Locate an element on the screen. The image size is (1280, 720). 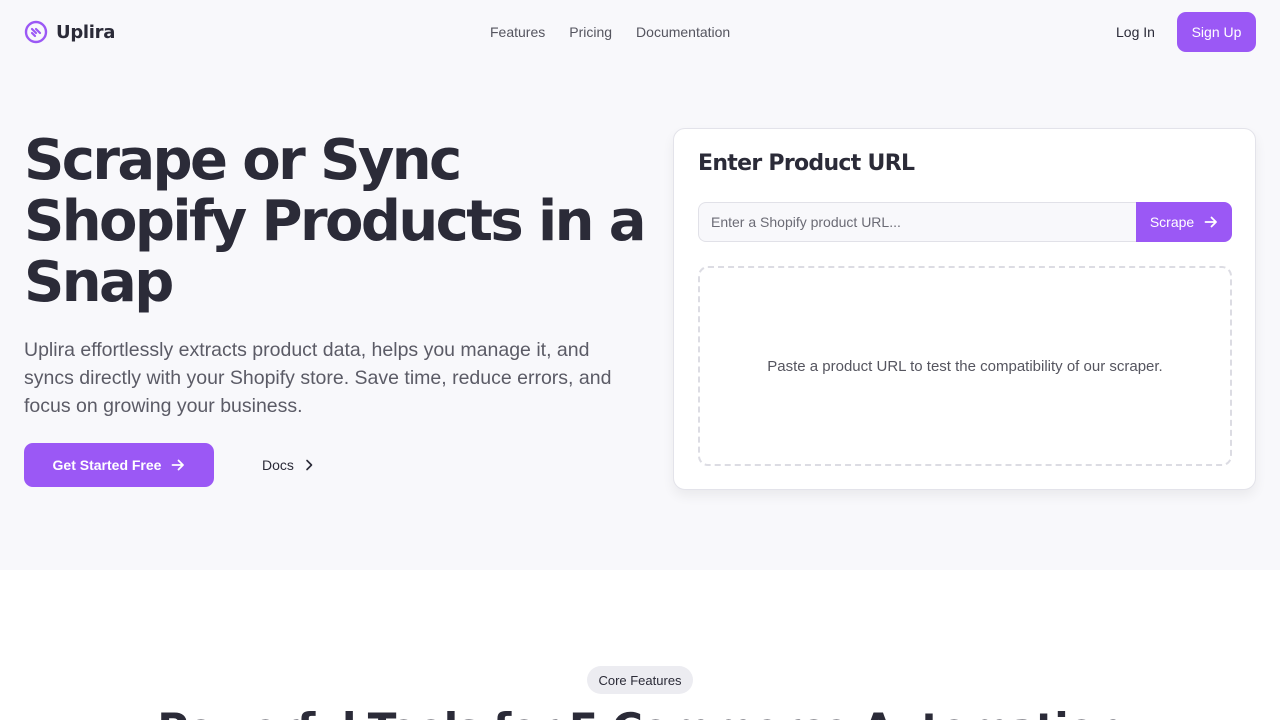
chevron-right-icon is located at coordinates (309, 465).